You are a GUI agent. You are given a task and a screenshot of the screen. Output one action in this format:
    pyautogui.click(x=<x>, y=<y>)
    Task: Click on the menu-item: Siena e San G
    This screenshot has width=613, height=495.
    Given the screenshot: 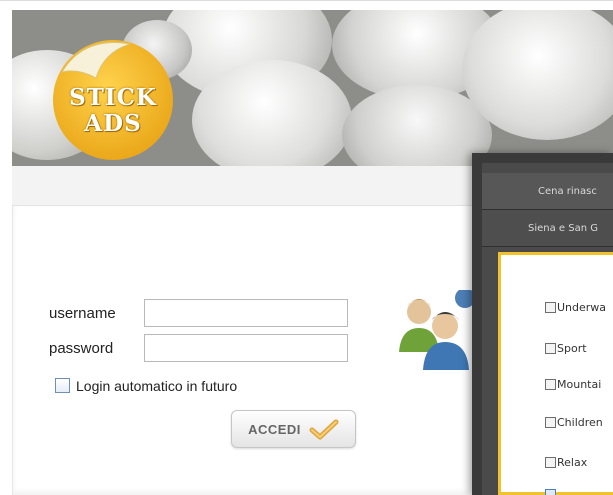 What is the action you would take?
    pyautogui.click(x=547, y=228)
    